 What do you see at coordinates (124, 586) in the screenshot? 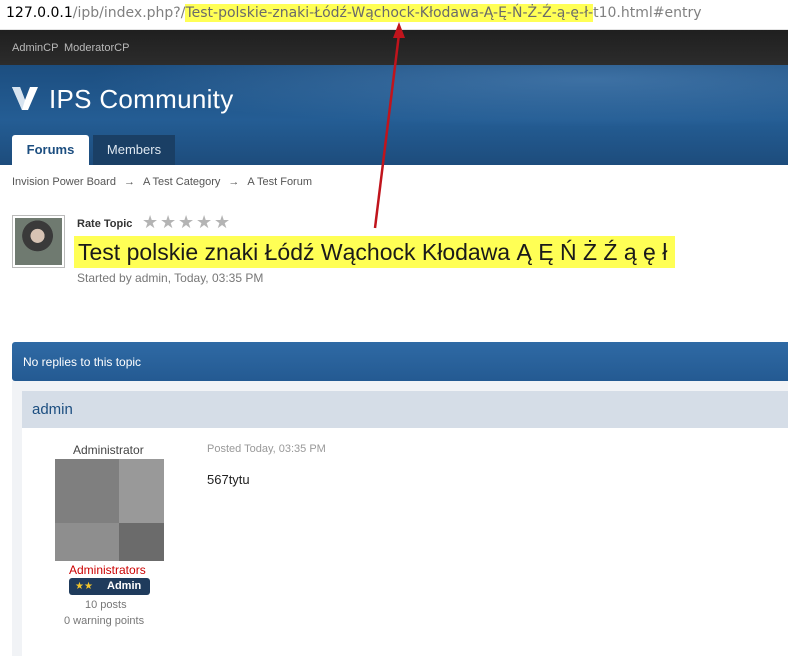
I see `rank-label: Admin` at bounding box center [124, 586].